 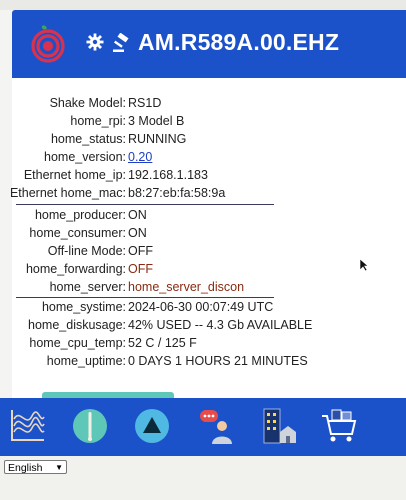 What do you see at coordinates (209, 216) in the screenshot?
I see `status-row-producer: home_producer: ON` at bounding box center [209, 216].